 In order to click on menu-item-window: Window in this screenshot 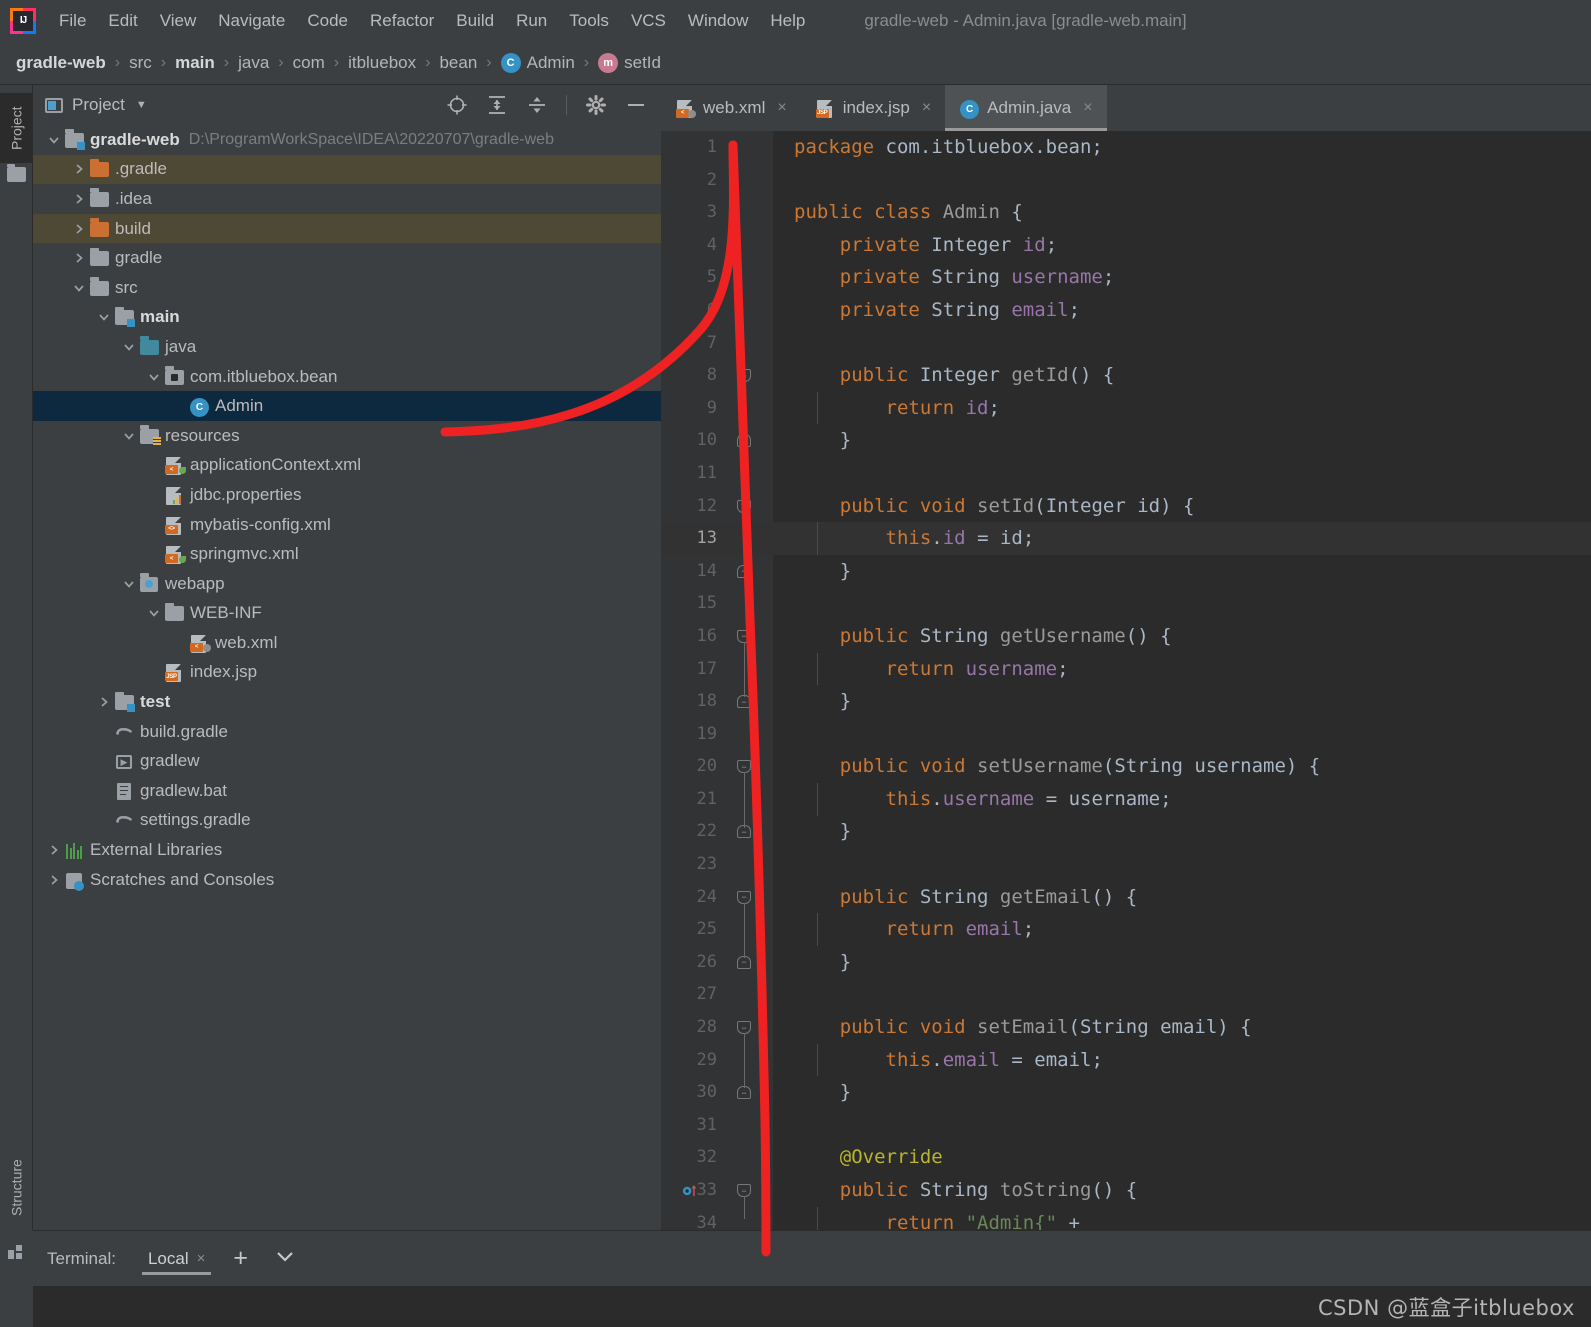, I will do `click(718, 20)`.